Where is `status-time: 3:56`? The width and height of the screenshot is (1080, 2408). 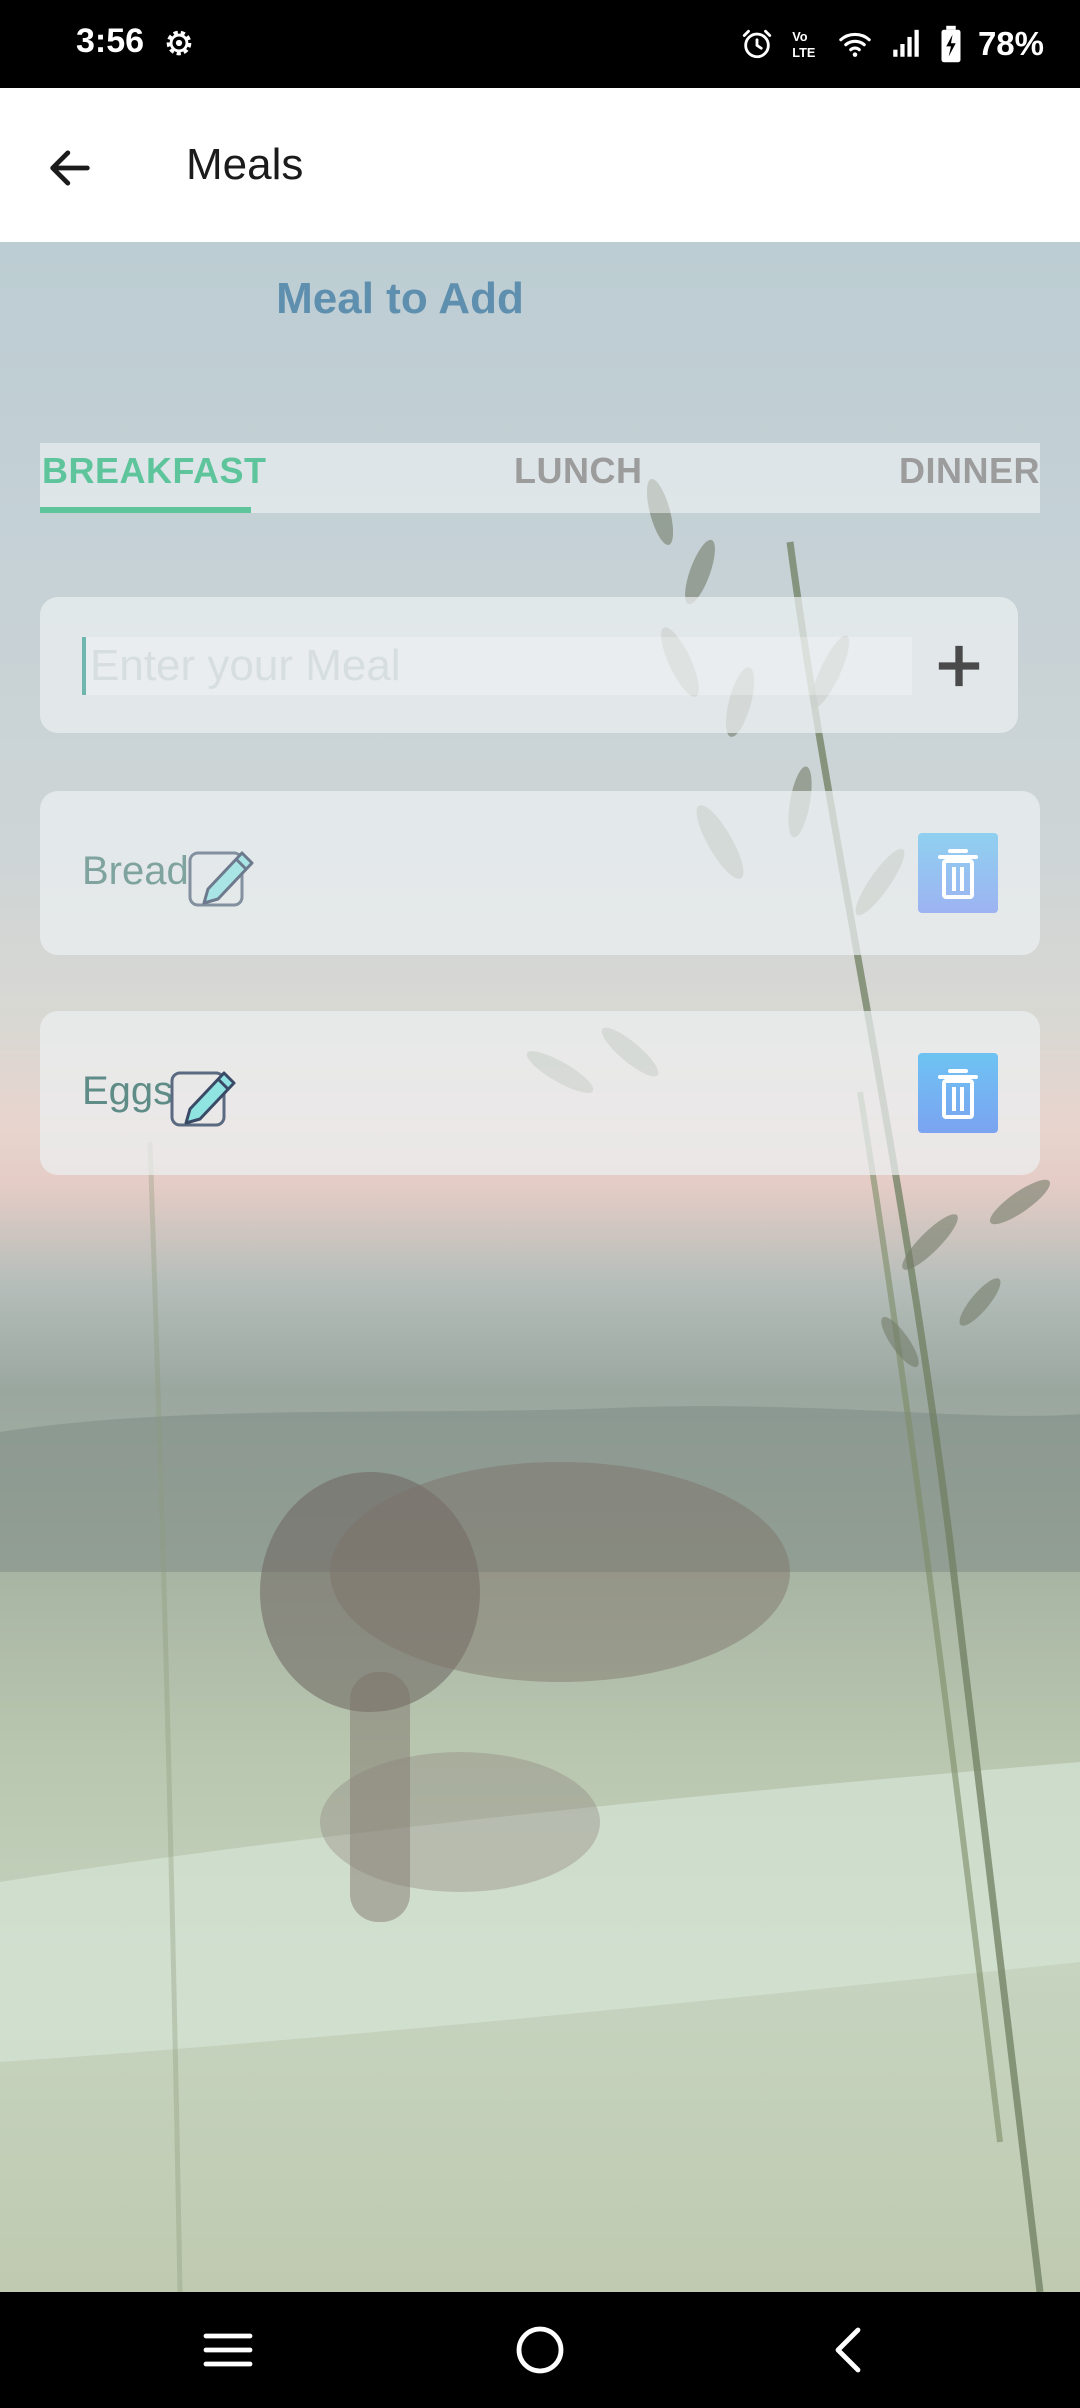 status-time: 3:56 is located at coordinates (110, 41).